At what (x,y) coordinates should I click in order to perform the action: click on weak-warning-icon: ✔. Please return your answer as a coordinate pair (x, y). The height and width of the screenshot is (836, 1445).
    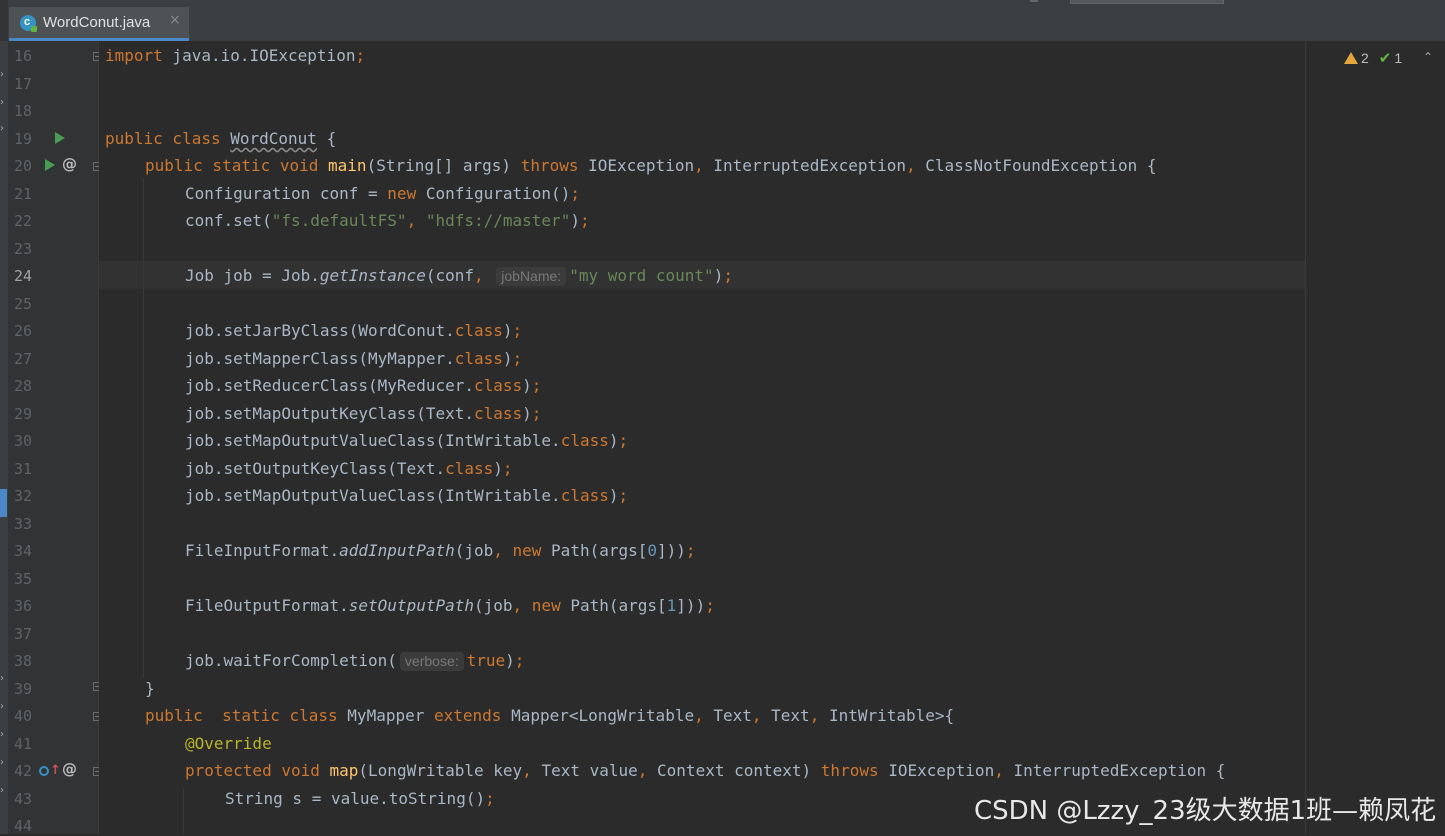
    Looking at the image, I should click on (1385, 58).